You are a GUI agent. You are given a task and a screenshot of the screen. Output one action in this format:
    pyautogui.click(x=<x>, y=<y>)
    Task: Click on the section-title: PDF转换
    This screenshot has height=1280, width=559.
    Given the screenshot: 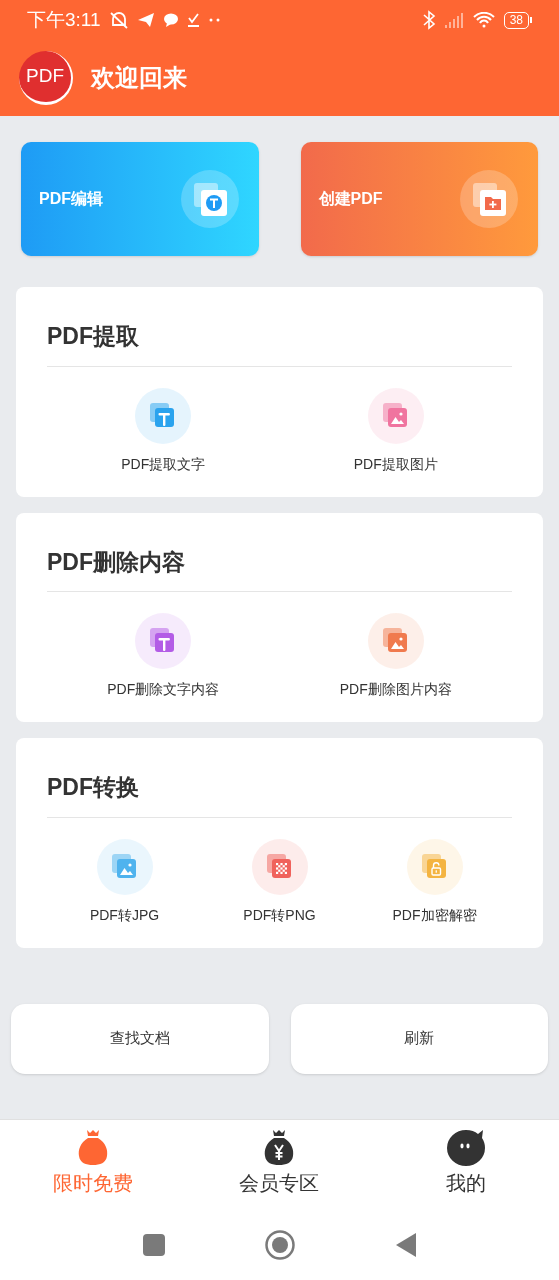 What is the action you would take?
    pyautogui.click(x=279, y=794)
    